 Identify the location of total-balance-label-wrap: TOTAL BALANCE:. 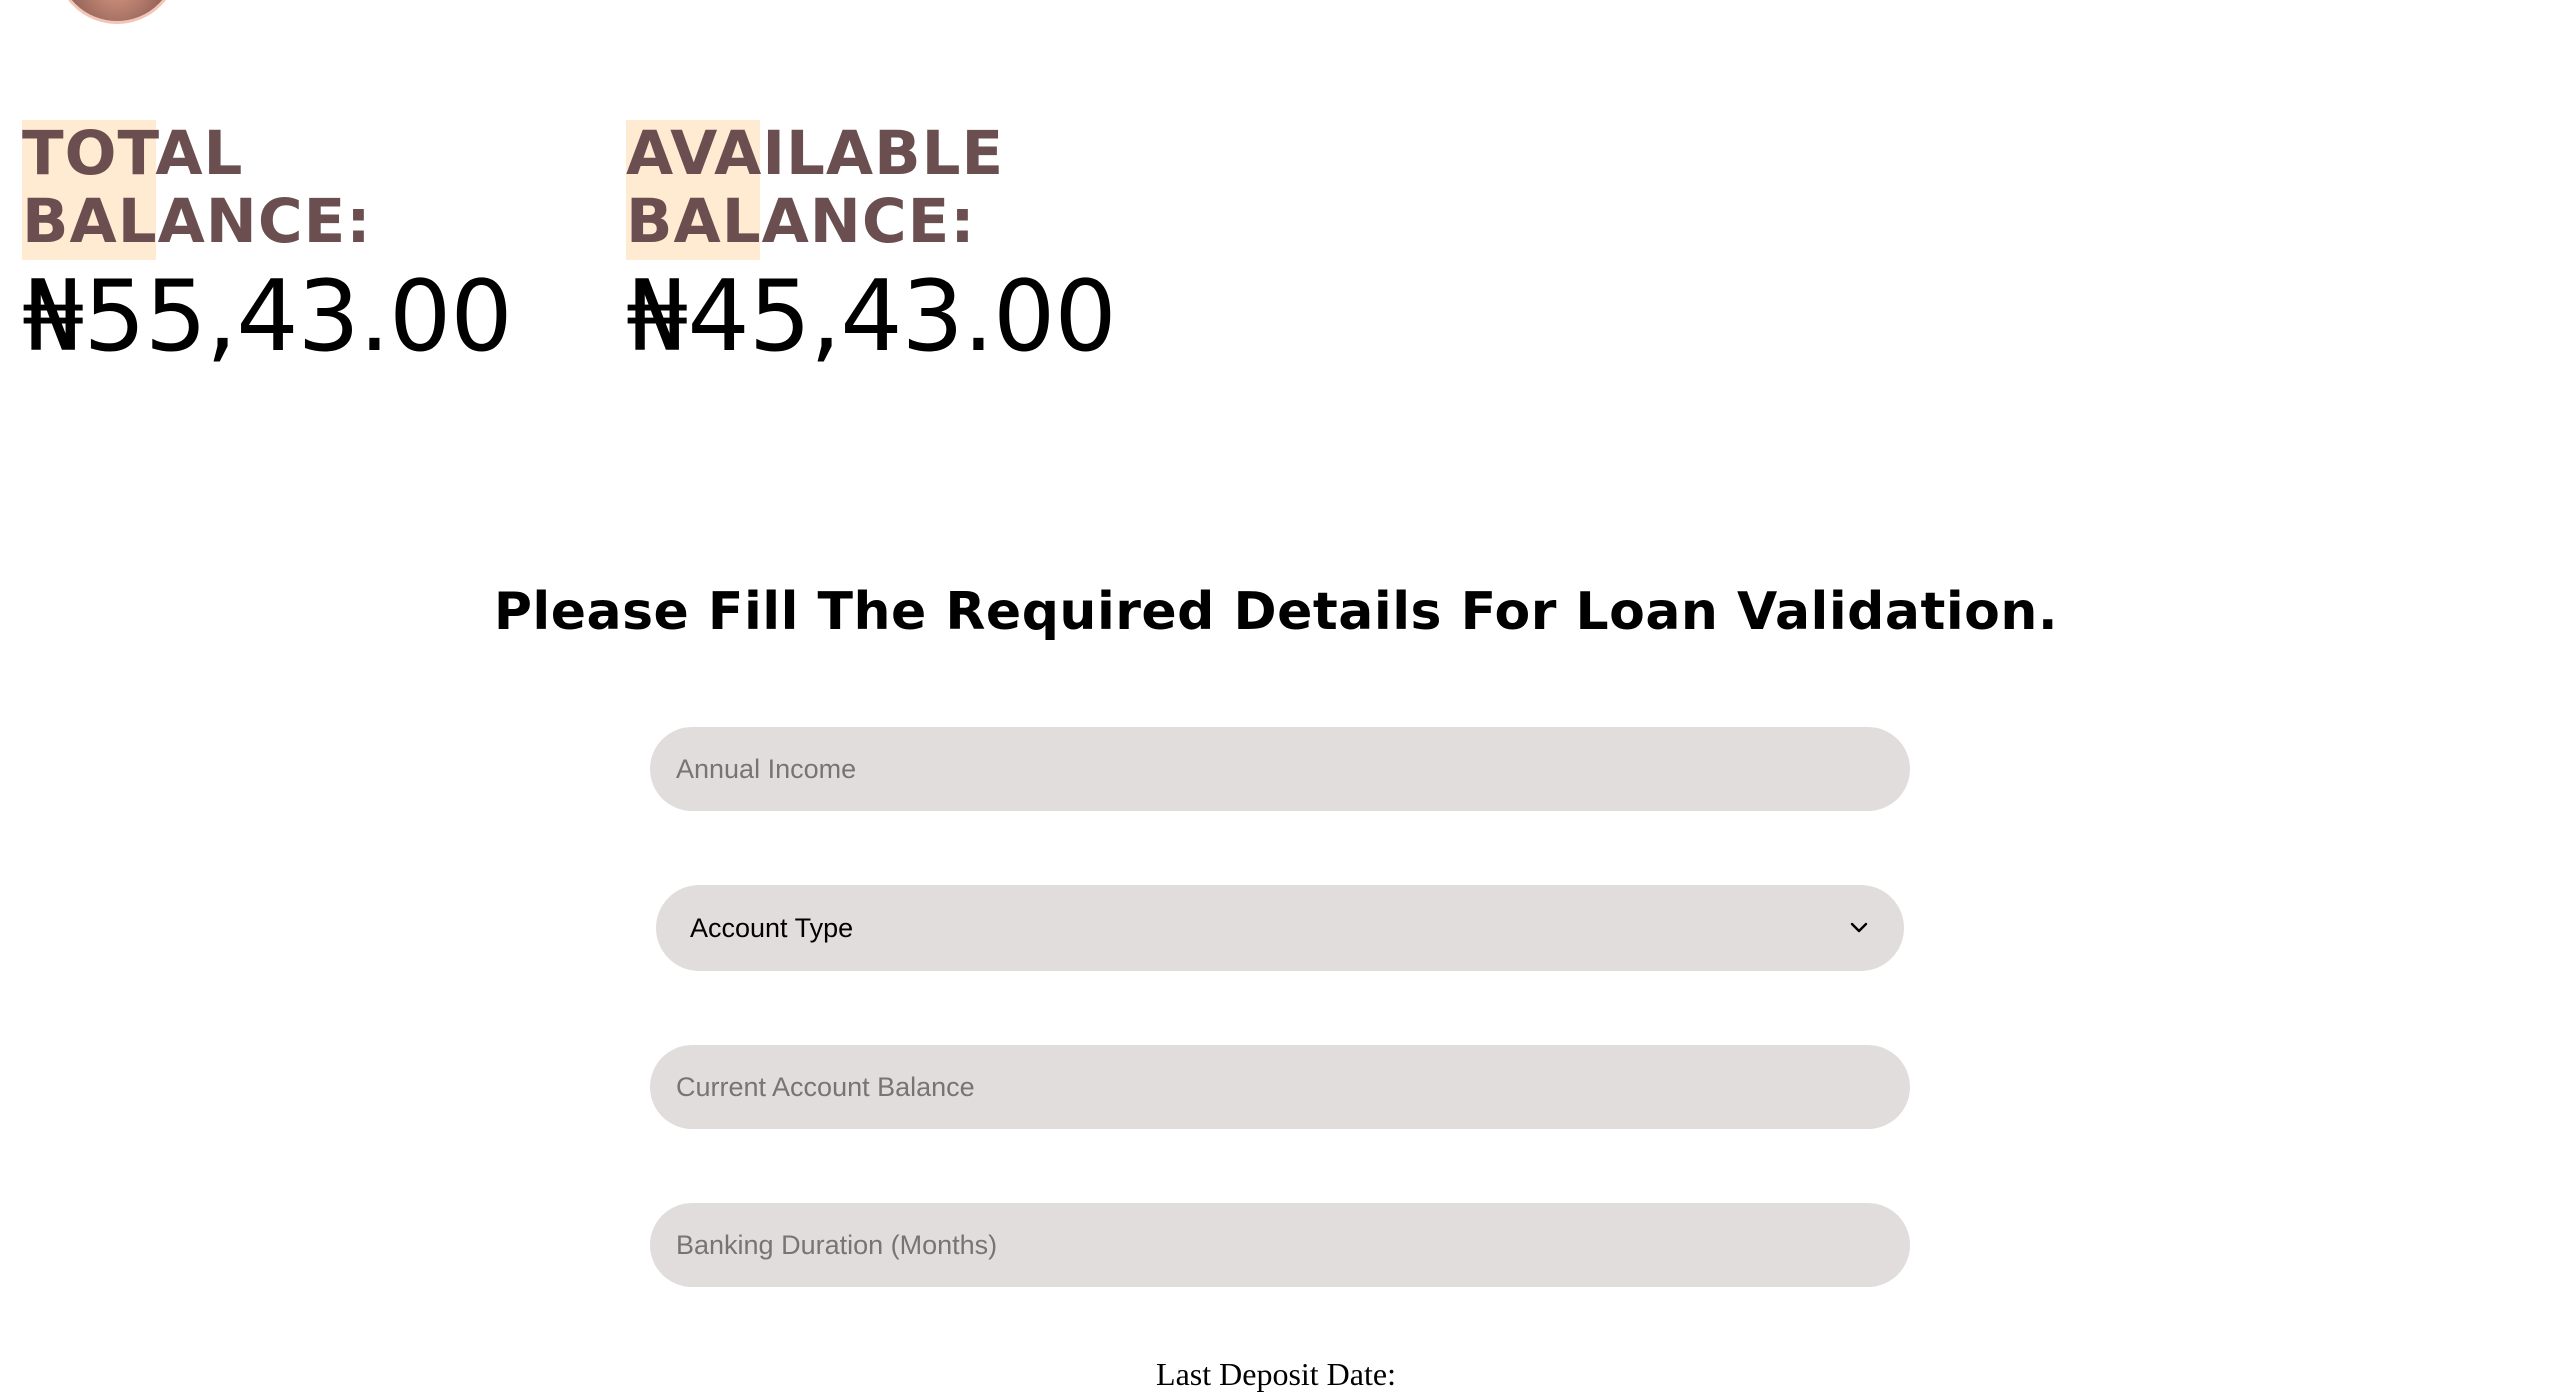
(232, 189).